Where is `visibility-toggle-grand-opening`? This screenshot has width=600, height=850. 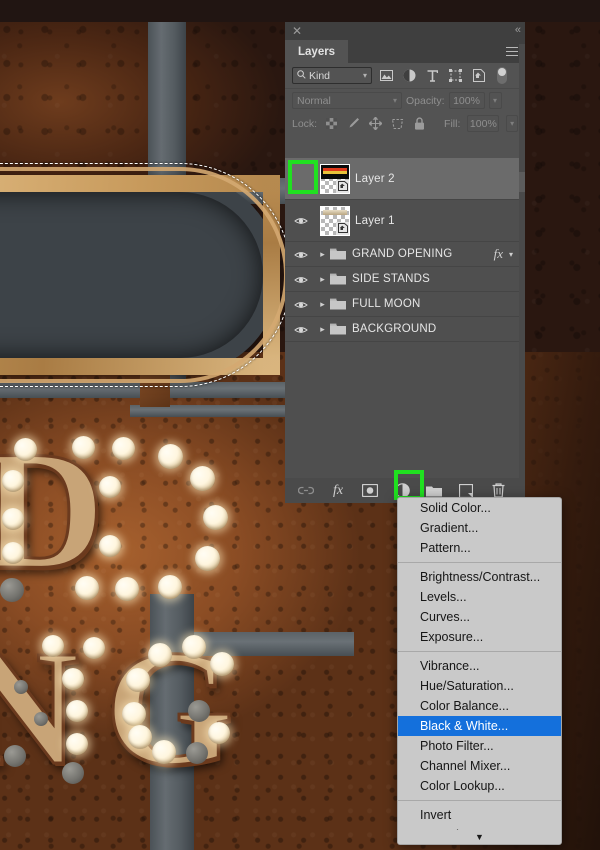
visibility-toggle-grand-opening is located at coordinates (300, 254).